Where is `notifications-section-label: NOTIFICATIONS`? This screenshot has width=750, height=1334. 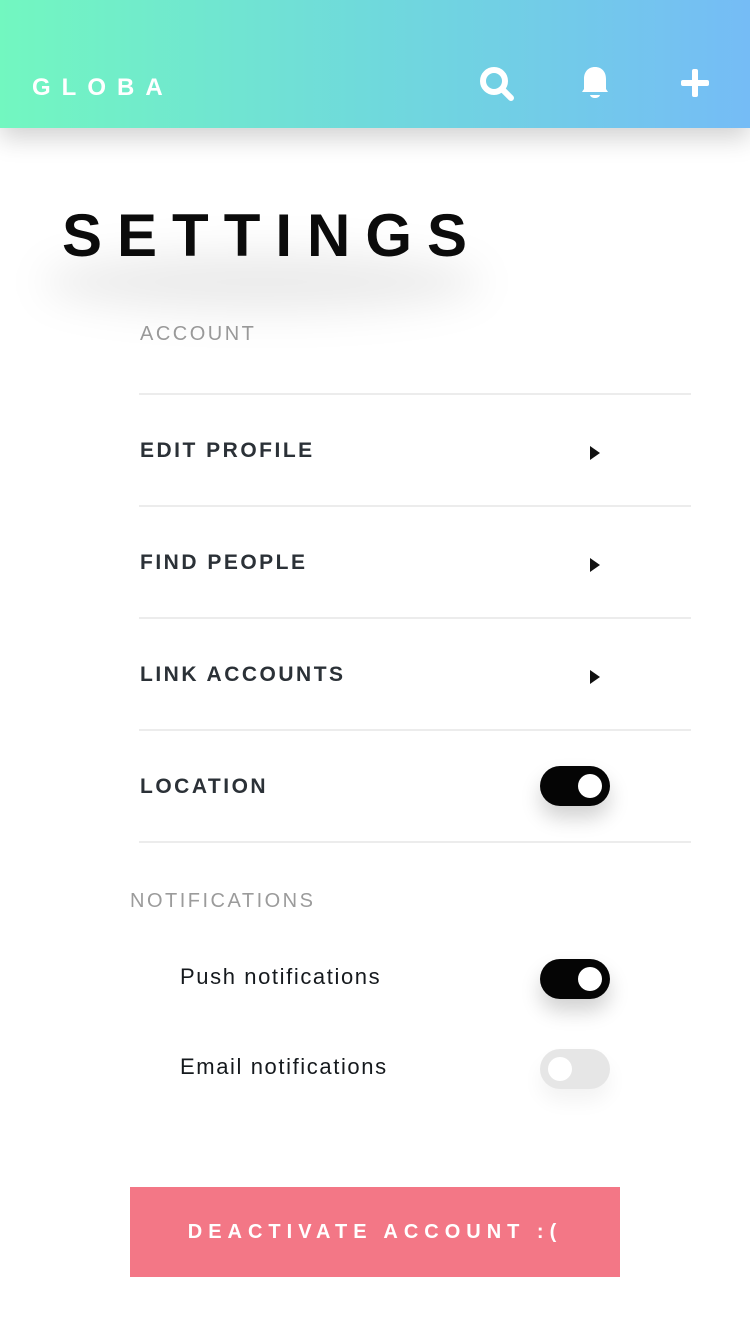 notifications-section-label: NOTIFICATIONS is located at coordinates (223, 901).